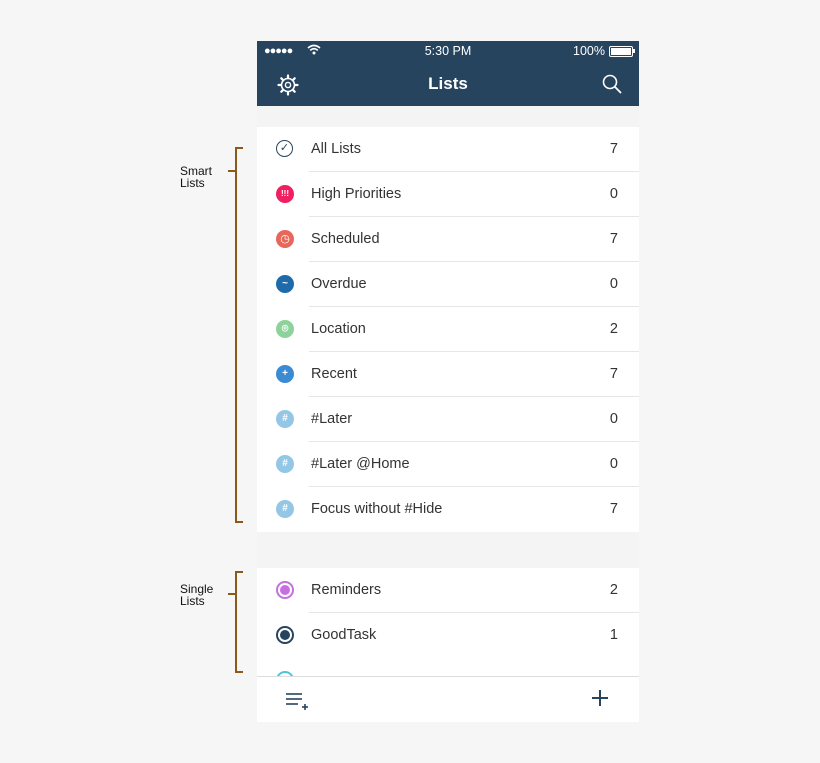 This screenshot has width=820, height=763. Describe the element at coordinates (344, 635) in the screenshot. I see `list-item-label: GoodTask` at that location.